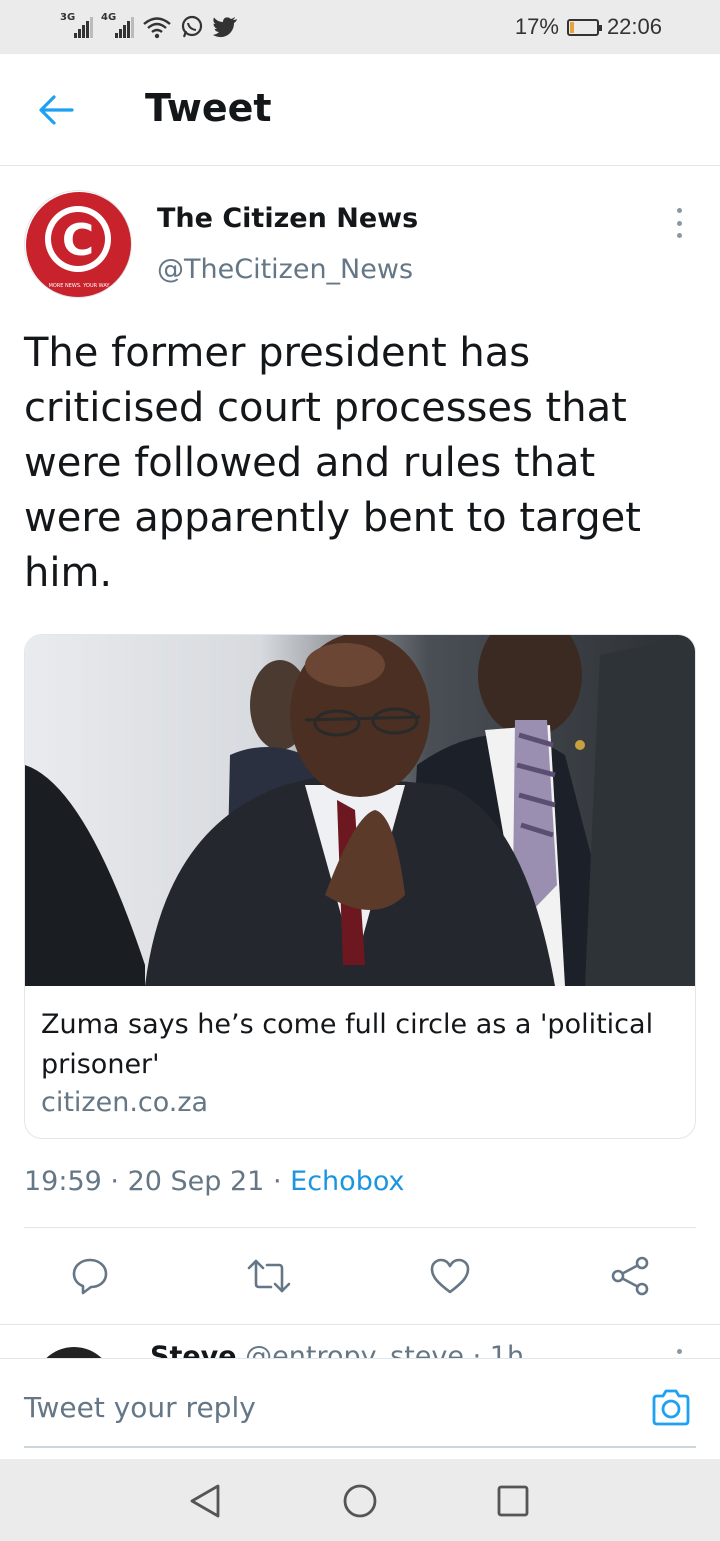 The image size is (720, 1541). I want to click on status-icons: 3G 4G, so click(149, 25).